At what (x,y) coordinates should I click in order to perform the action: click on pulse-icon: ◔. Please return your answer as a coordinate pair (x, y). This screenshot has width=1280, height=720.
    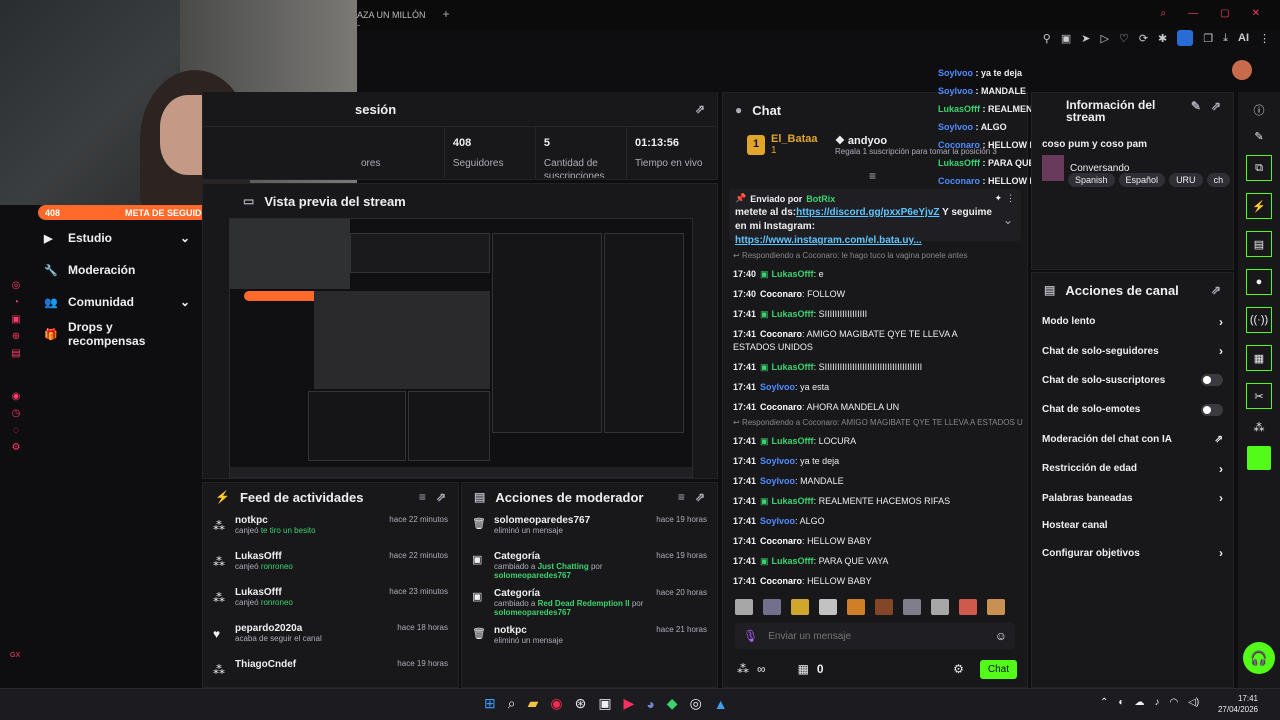
    Looking at the image, I should click on (16, 302).